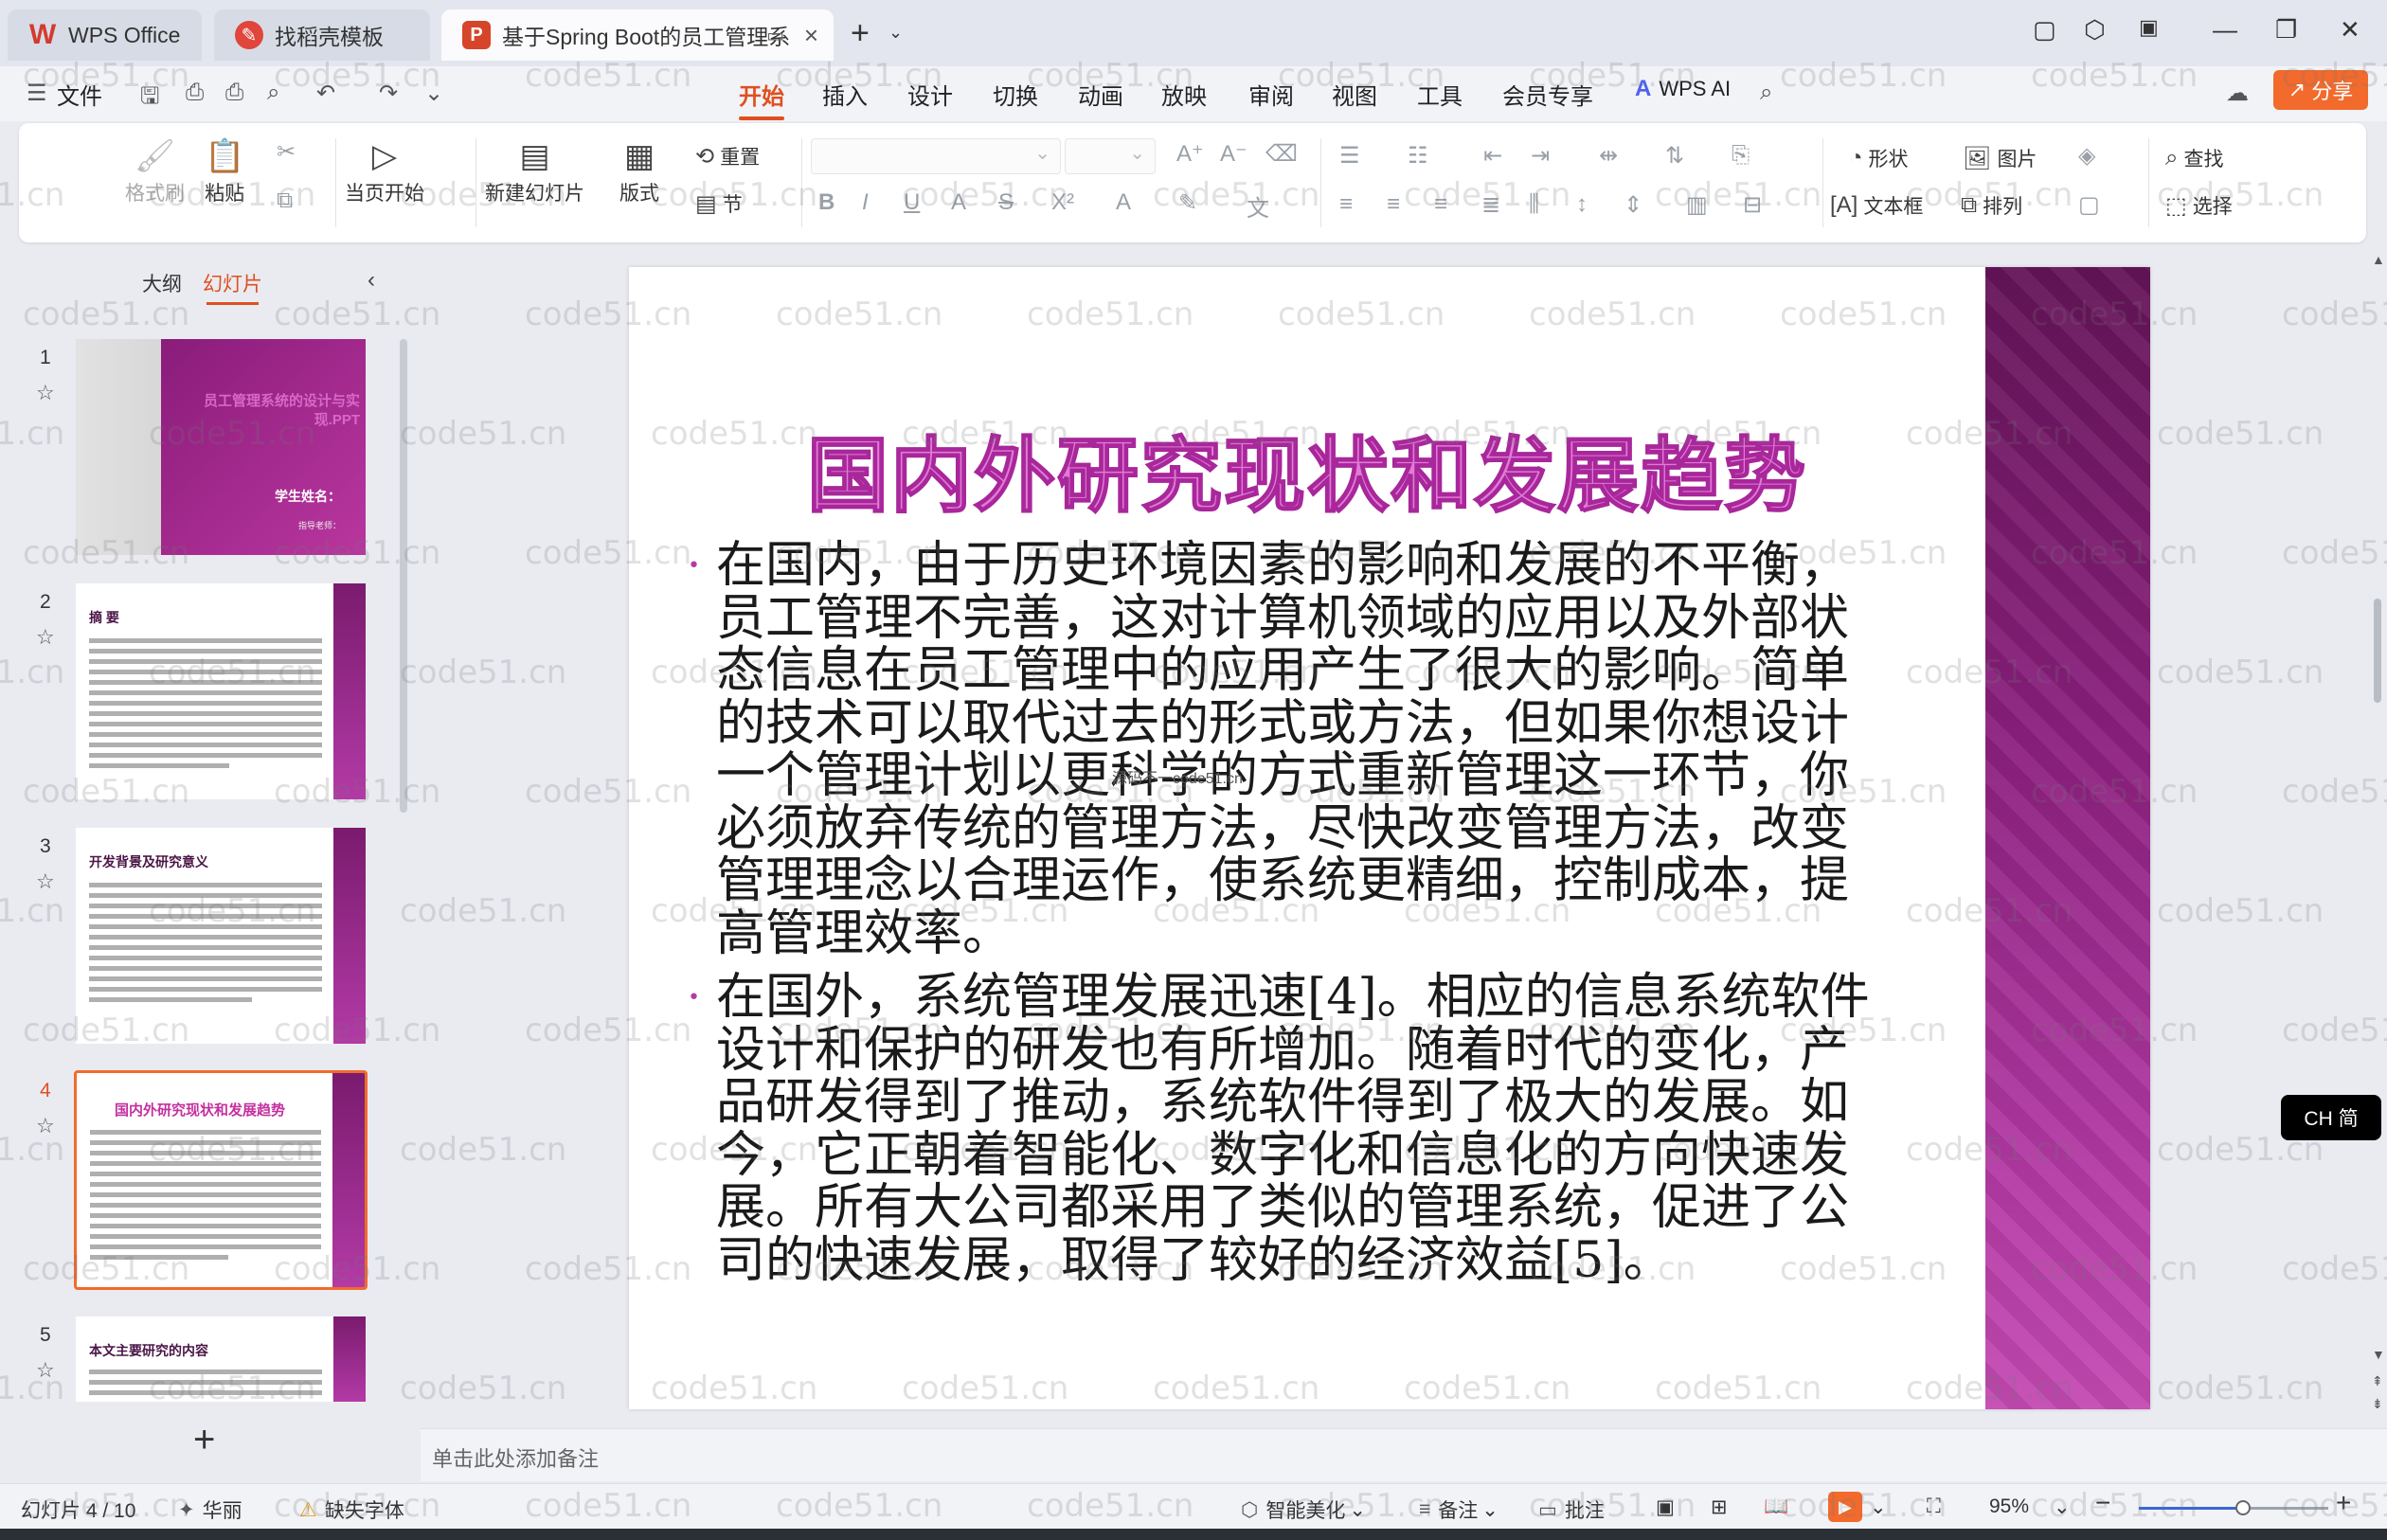  I want to click on align-text-icon: ⊟, so click(1752, 205).